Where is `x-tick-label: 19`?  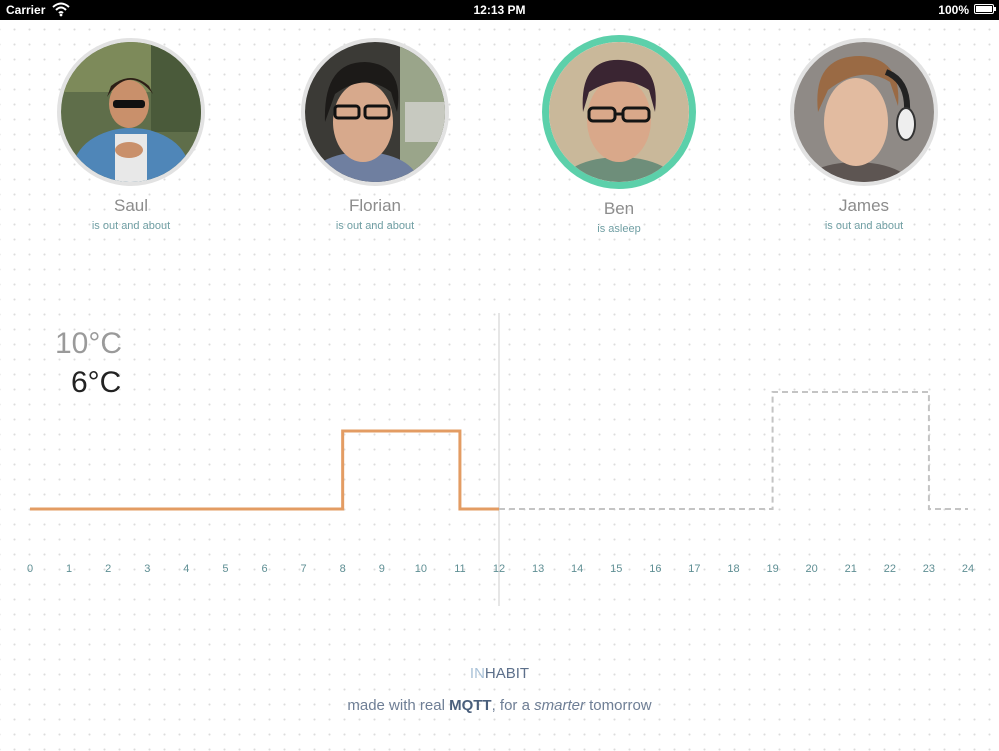 x-tick-label: 19 is located at coordinates (772, 569).